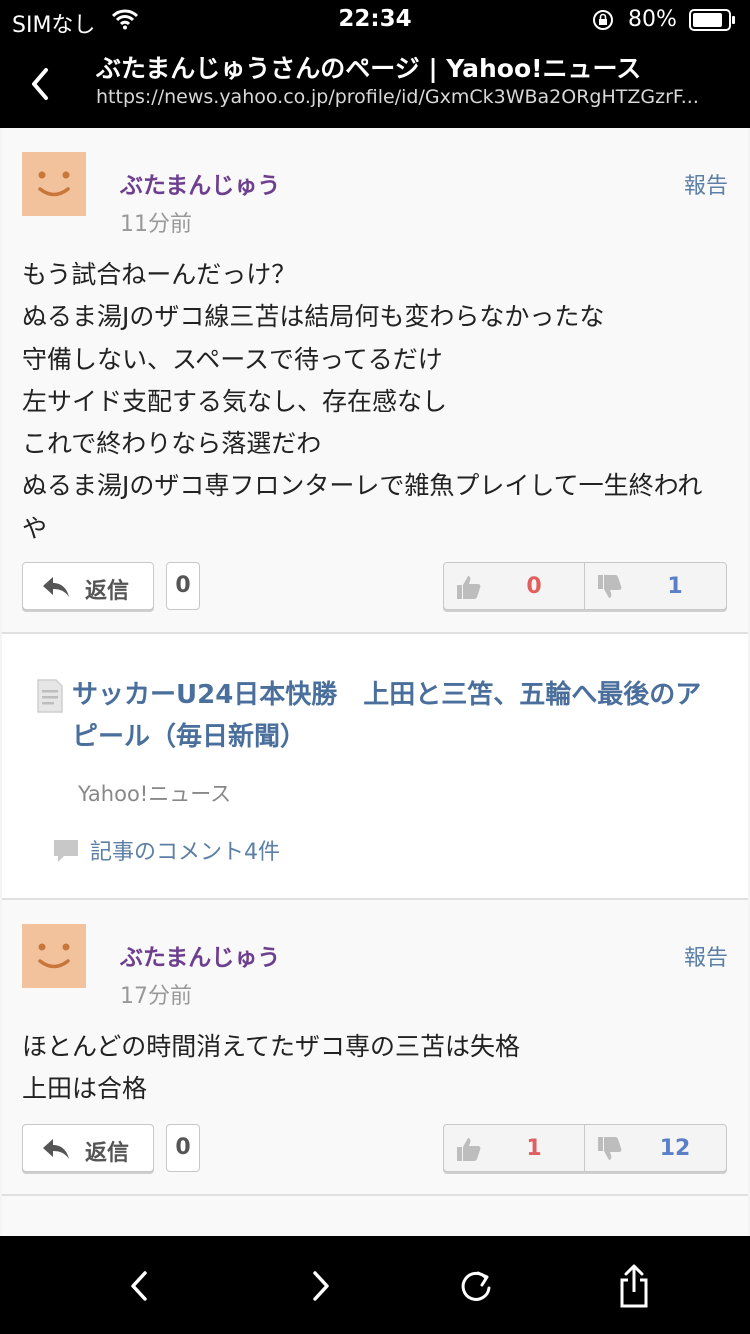  What do you see at coordinates (156, 996) in the screenshot?
I see `comment-time: 17分前` at bounding box center [156, 996].